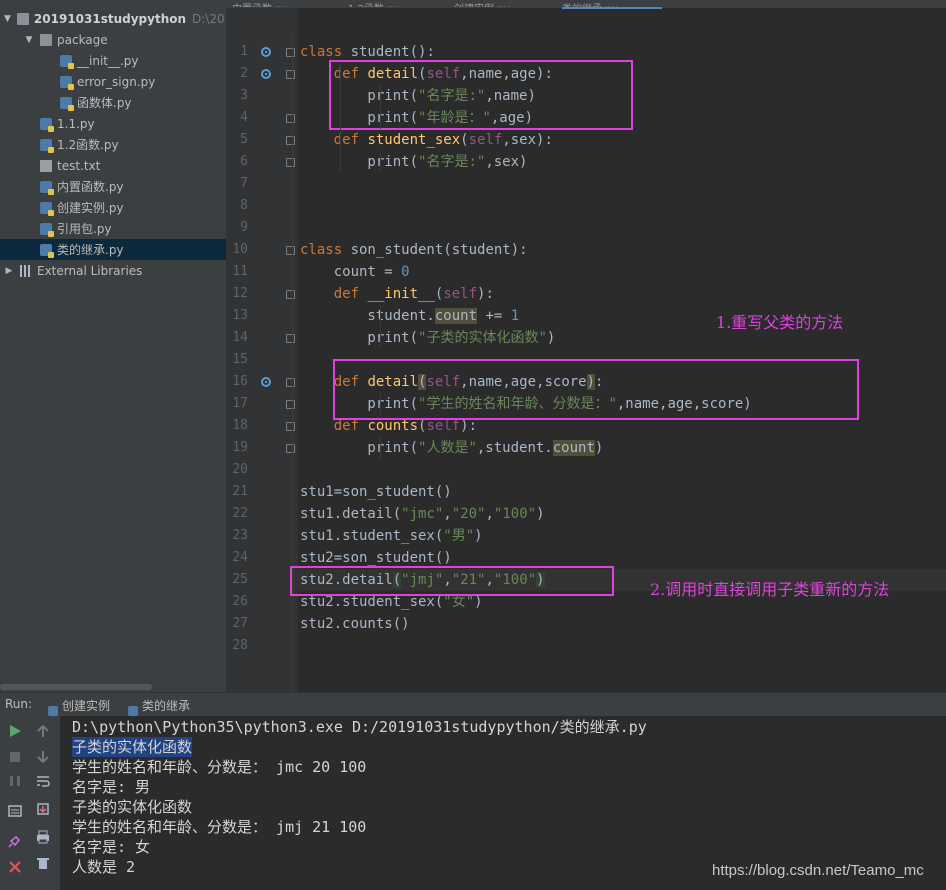 This screenshot has width=946, height=890. I want to click on collapse-arrow-icon: ▶, so click(9, 271).